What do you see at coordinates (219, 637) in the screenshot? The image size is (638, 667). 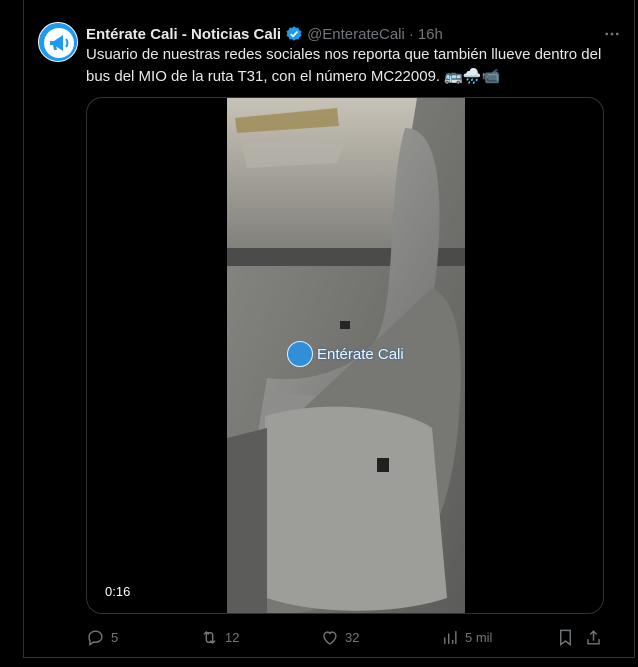 I see `repost-button: 12` at bounding box center [219, 637].